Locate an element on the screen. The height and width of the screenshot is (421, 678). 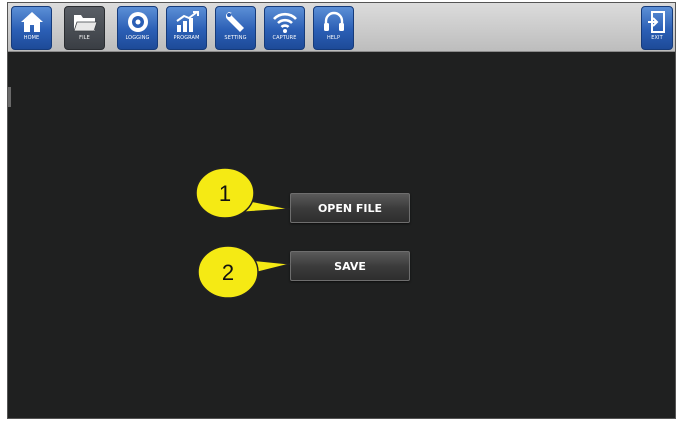
home-button: HOME is located at coordinates (31, 28).